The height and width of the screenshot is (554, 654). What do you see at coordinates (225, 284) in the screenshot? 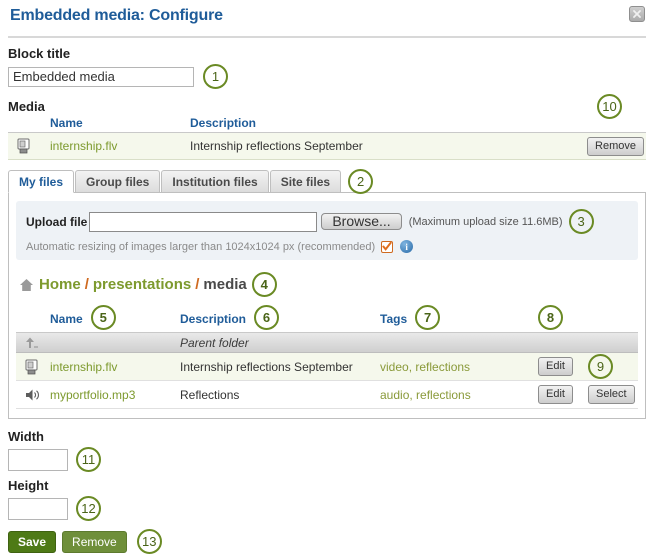
I see `breadcrumb-item-media: media` at bounding box center [225, 284].